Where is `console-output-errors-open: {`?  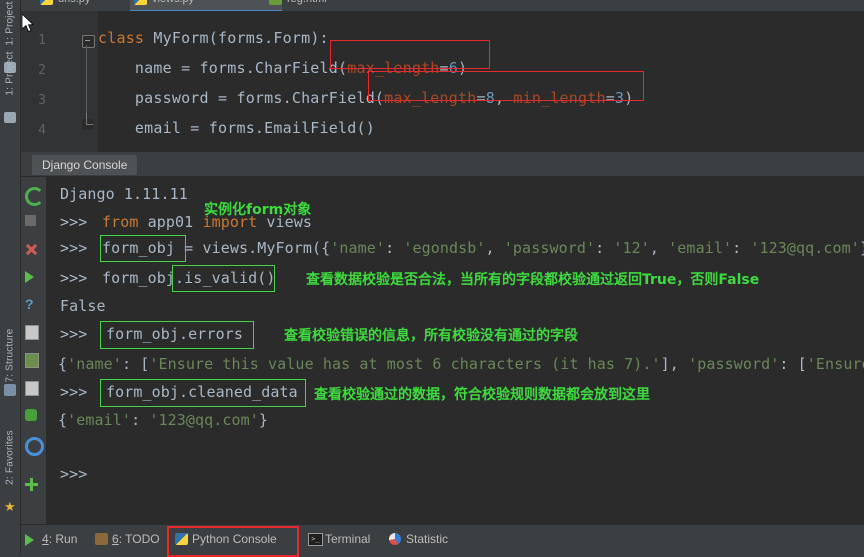
console-output-errors-open: { is located at coordinates (63, 364).